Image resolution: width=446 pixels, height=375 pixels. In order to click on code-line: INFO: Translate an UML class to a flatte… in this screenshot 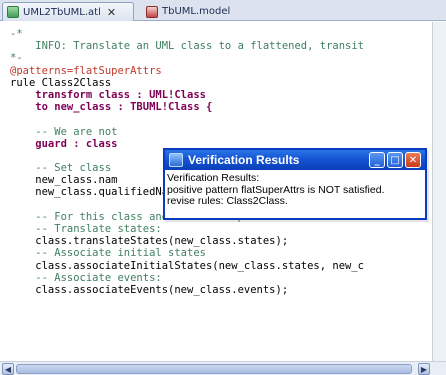, I will do `click(187, 46)`.